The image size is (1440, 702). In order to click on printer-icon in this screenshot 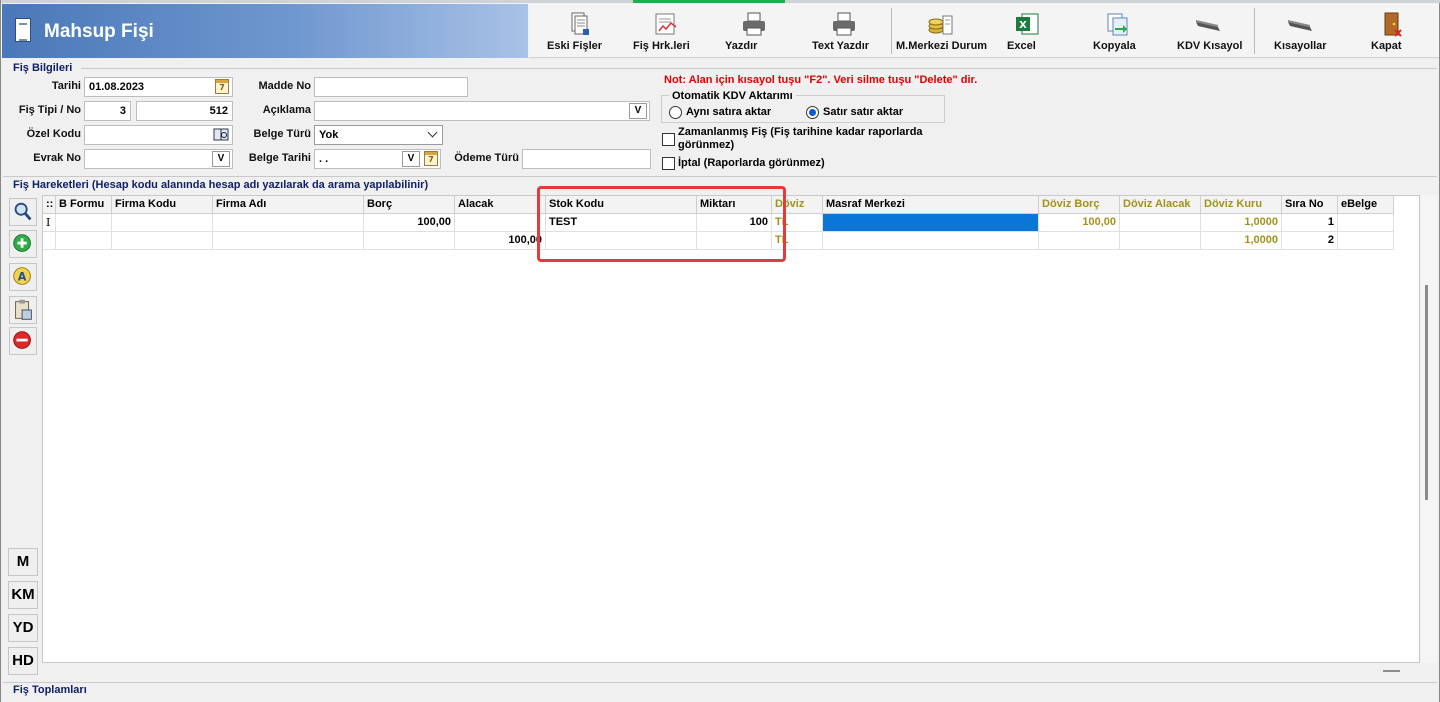, I will do `click(754, 24)`.